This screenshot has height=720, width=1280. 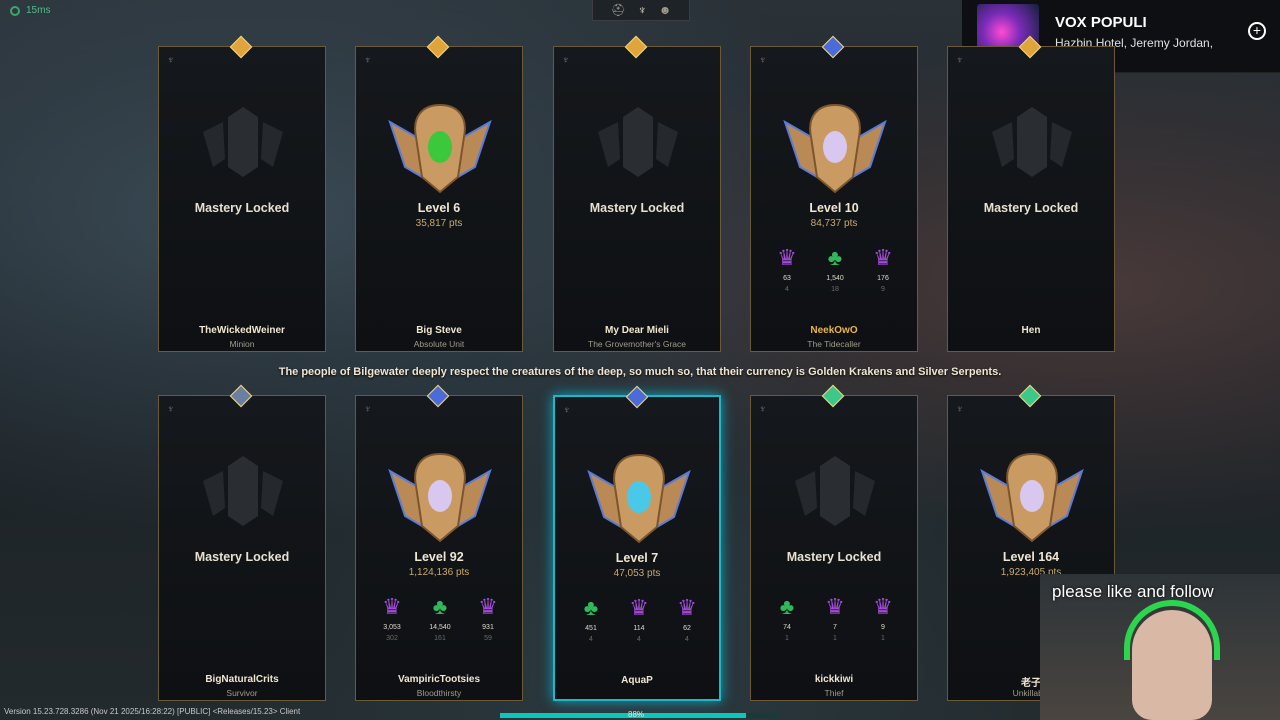 I want to click on mastery-card: ♆ Mastery Locked ♣ 74 1 ♛ 7 1 ♛ 9 1 kickkiwi Thief, so click(x=834, y=542).